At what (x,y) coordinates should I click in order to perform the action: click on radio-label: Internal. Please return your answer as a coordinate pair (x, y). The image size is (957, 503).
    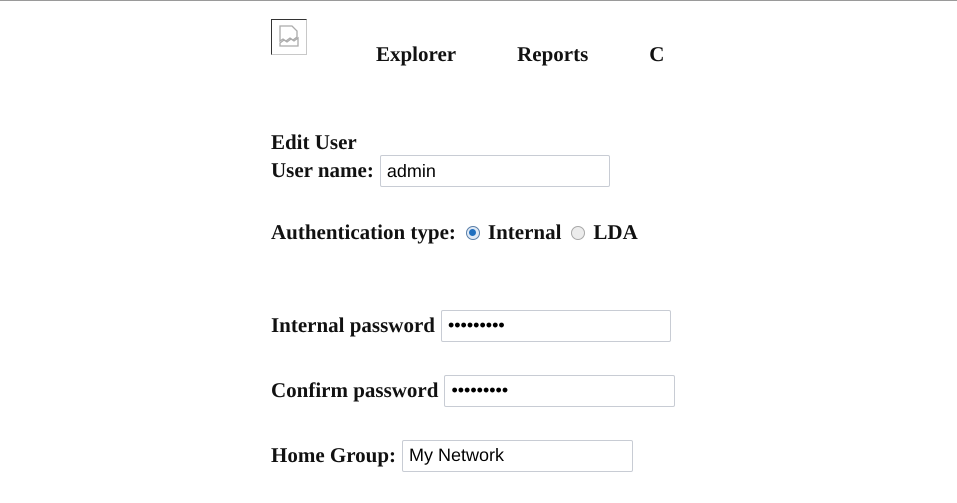
    Looking at the image, I should click on (525, 232).